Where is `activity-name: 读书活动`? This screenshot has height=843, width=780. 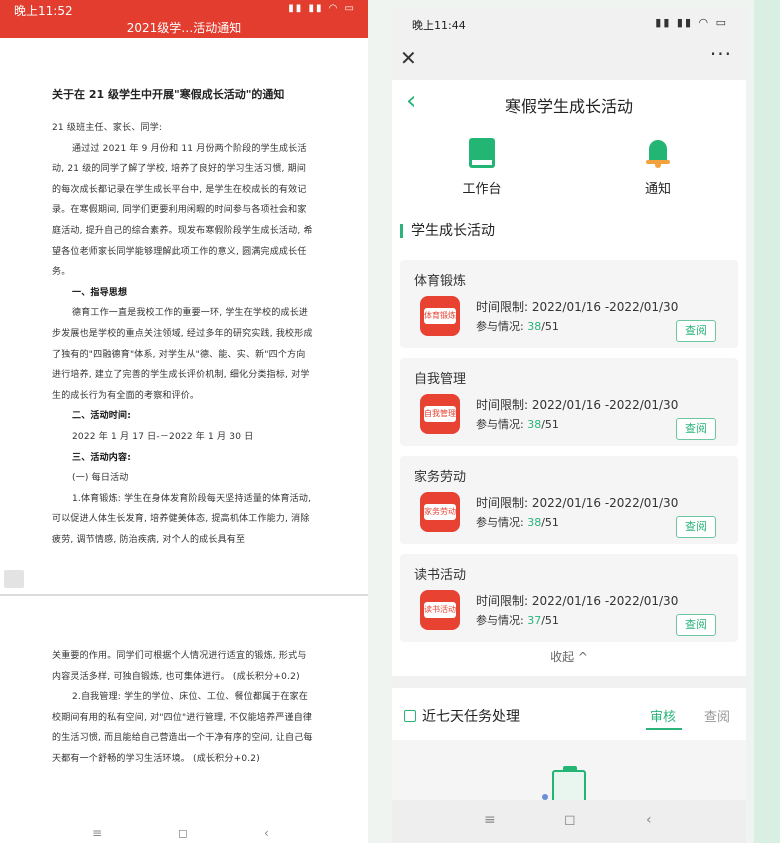
activity-name: 读书活动 is located at coordinates (440, 575).